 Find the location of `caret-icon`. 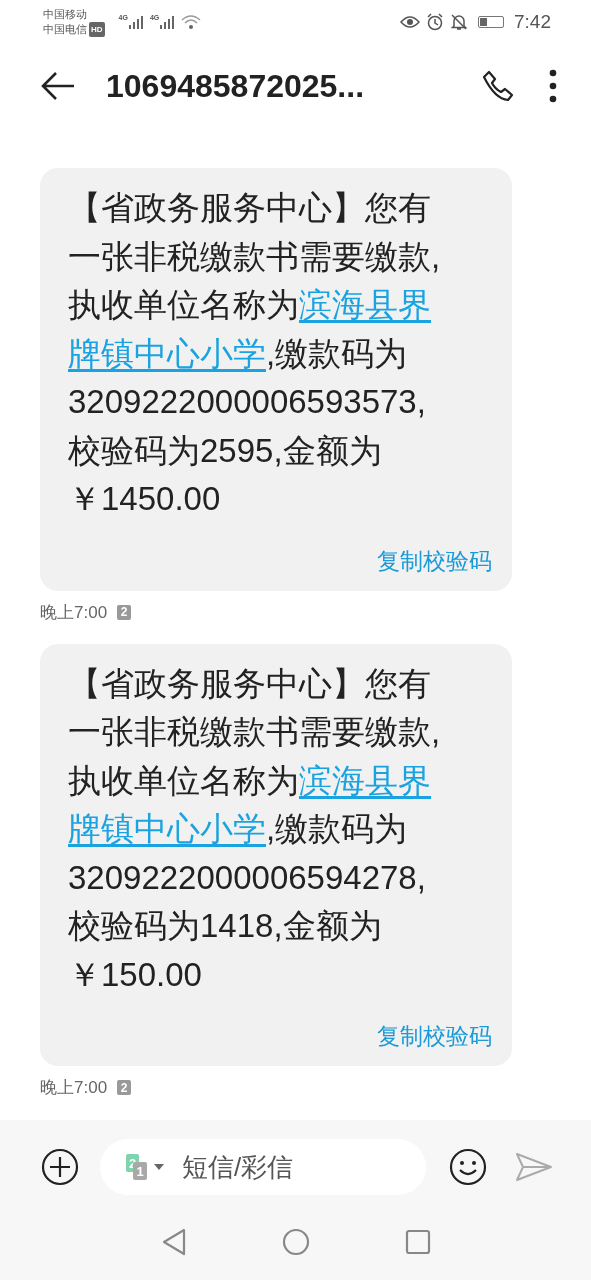

caret-icon is located at coordinates (159, 1167).